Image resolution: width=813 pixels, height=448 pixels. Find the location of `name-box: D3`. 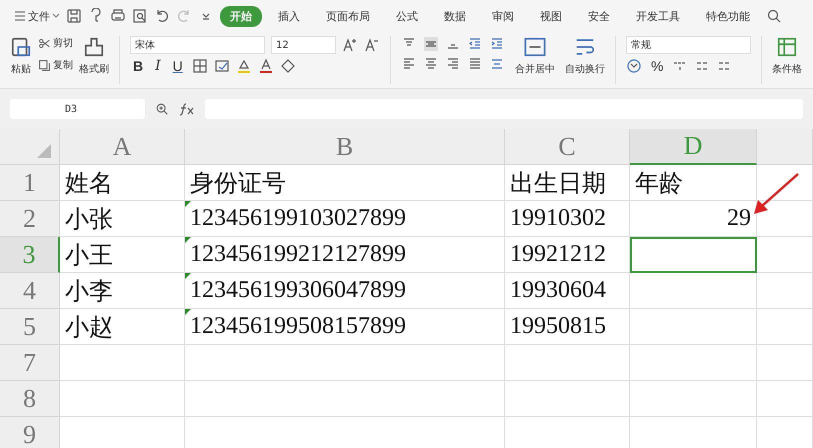

name-box: D3 is located at coordinates (77, 109).